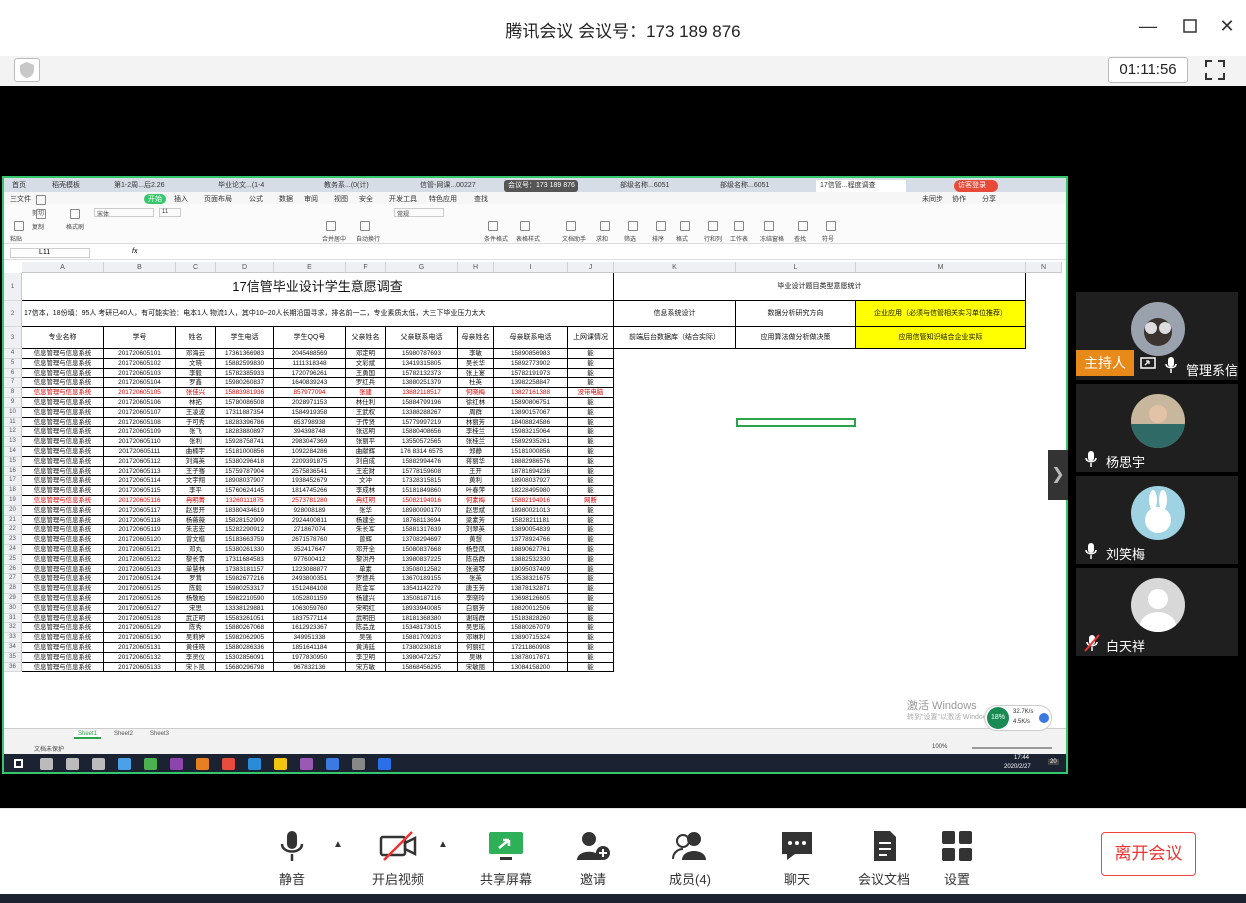  I want to click on table-cell: 李平, so click(196, 491).